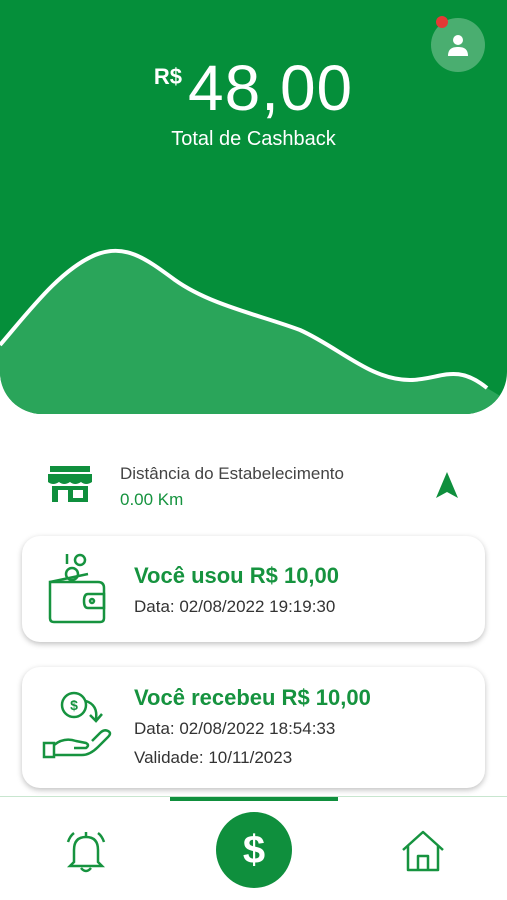 This screenshot has height=900, width=507. I want to click on transaction-title: Você recebeu R$ 10,00, so click(252, 697).